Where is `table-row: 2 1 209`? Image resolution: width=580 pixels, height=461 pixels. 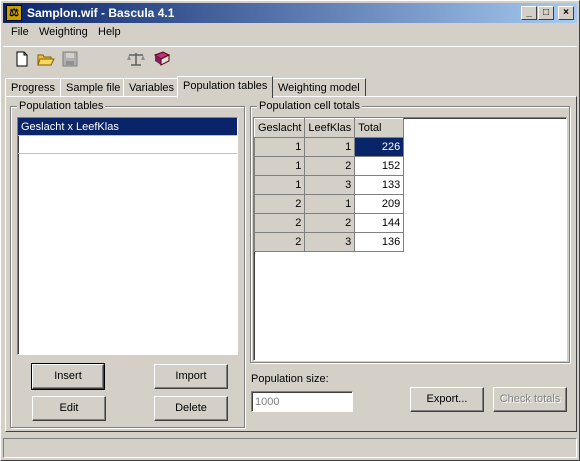 table-row: 2 1 209 is located at coordinates (329, 204).